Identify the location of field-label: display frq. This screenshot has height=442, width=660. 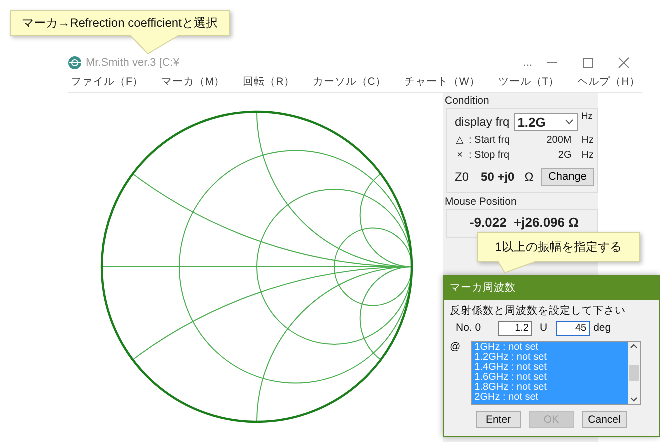
(482, 122).